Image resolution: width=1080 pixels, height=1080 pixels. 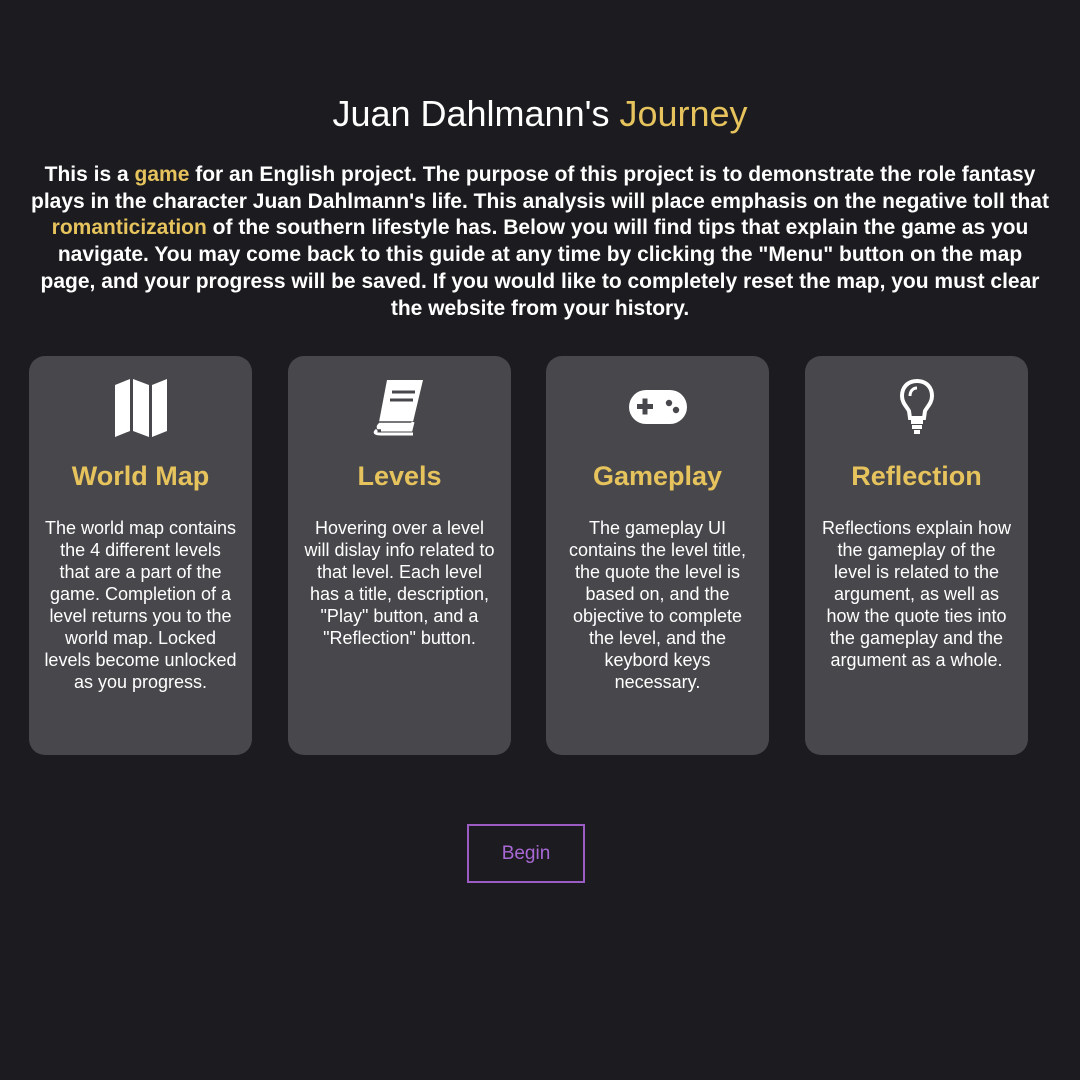 What do you see at coordinates (399, 407) in the screenshot?
I see `book-icon` at bounding box center [399, 407].